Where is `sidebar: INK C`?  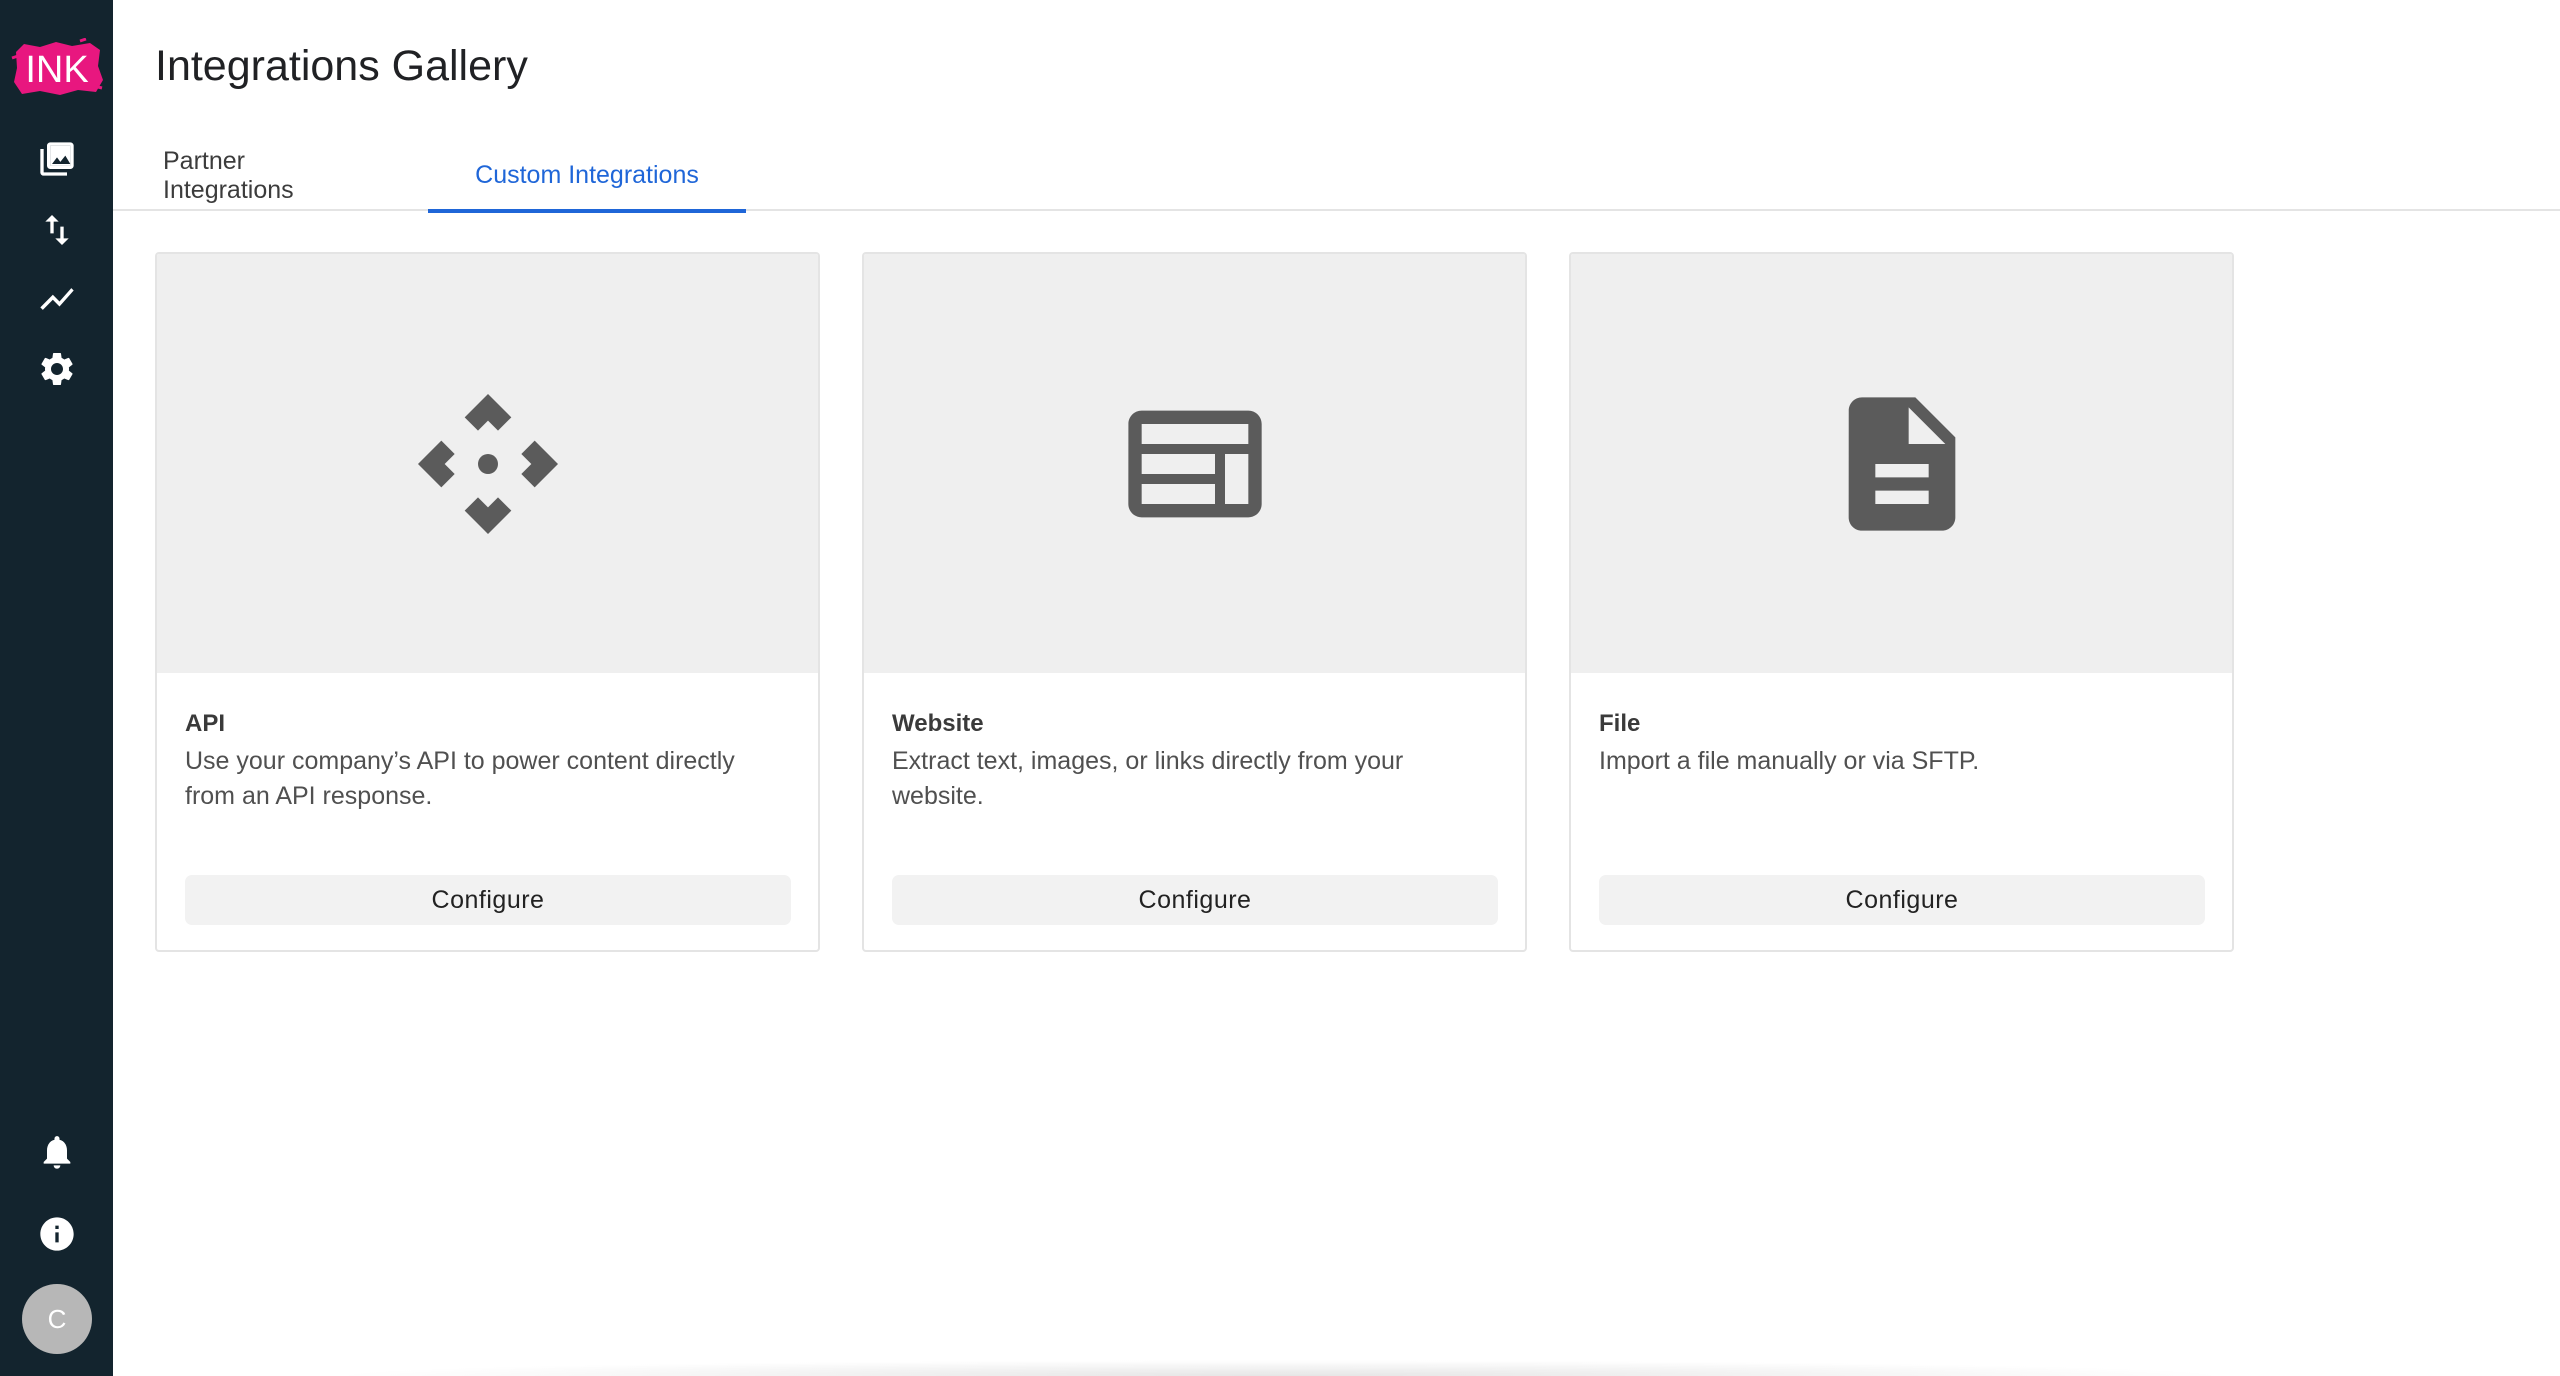 sidebar: INK C is located at coordinates (56, 688).